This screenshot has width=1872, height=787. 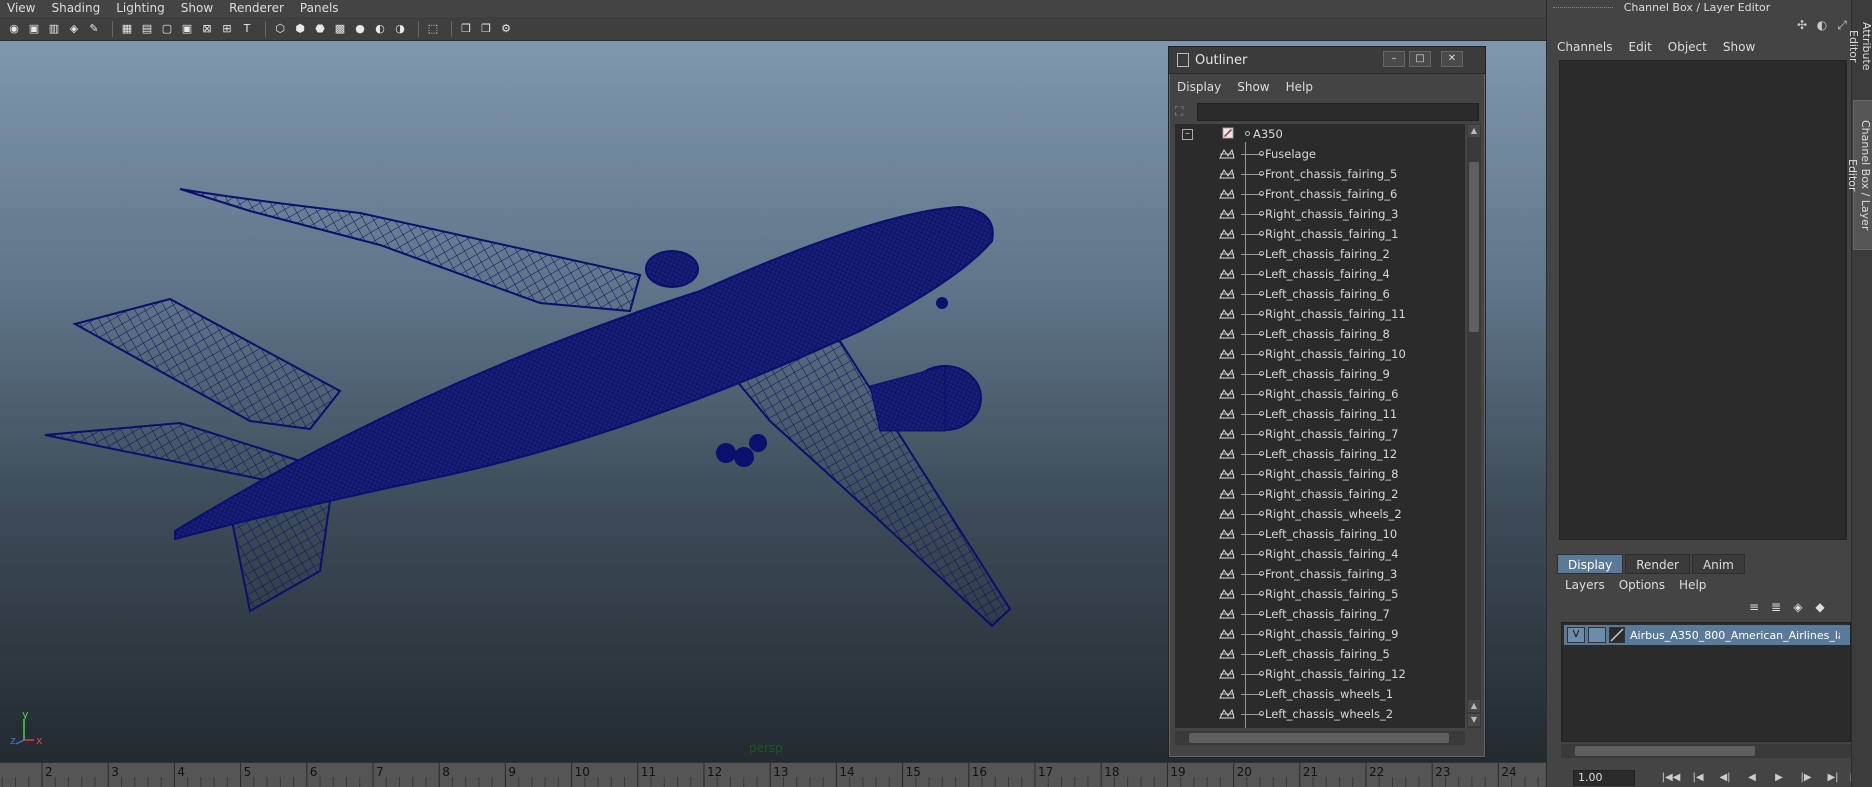 What do you see at coordinates (1394, 59) in the screenshot?
I see `minimize-button: –` at bounding box center [1394, 59].